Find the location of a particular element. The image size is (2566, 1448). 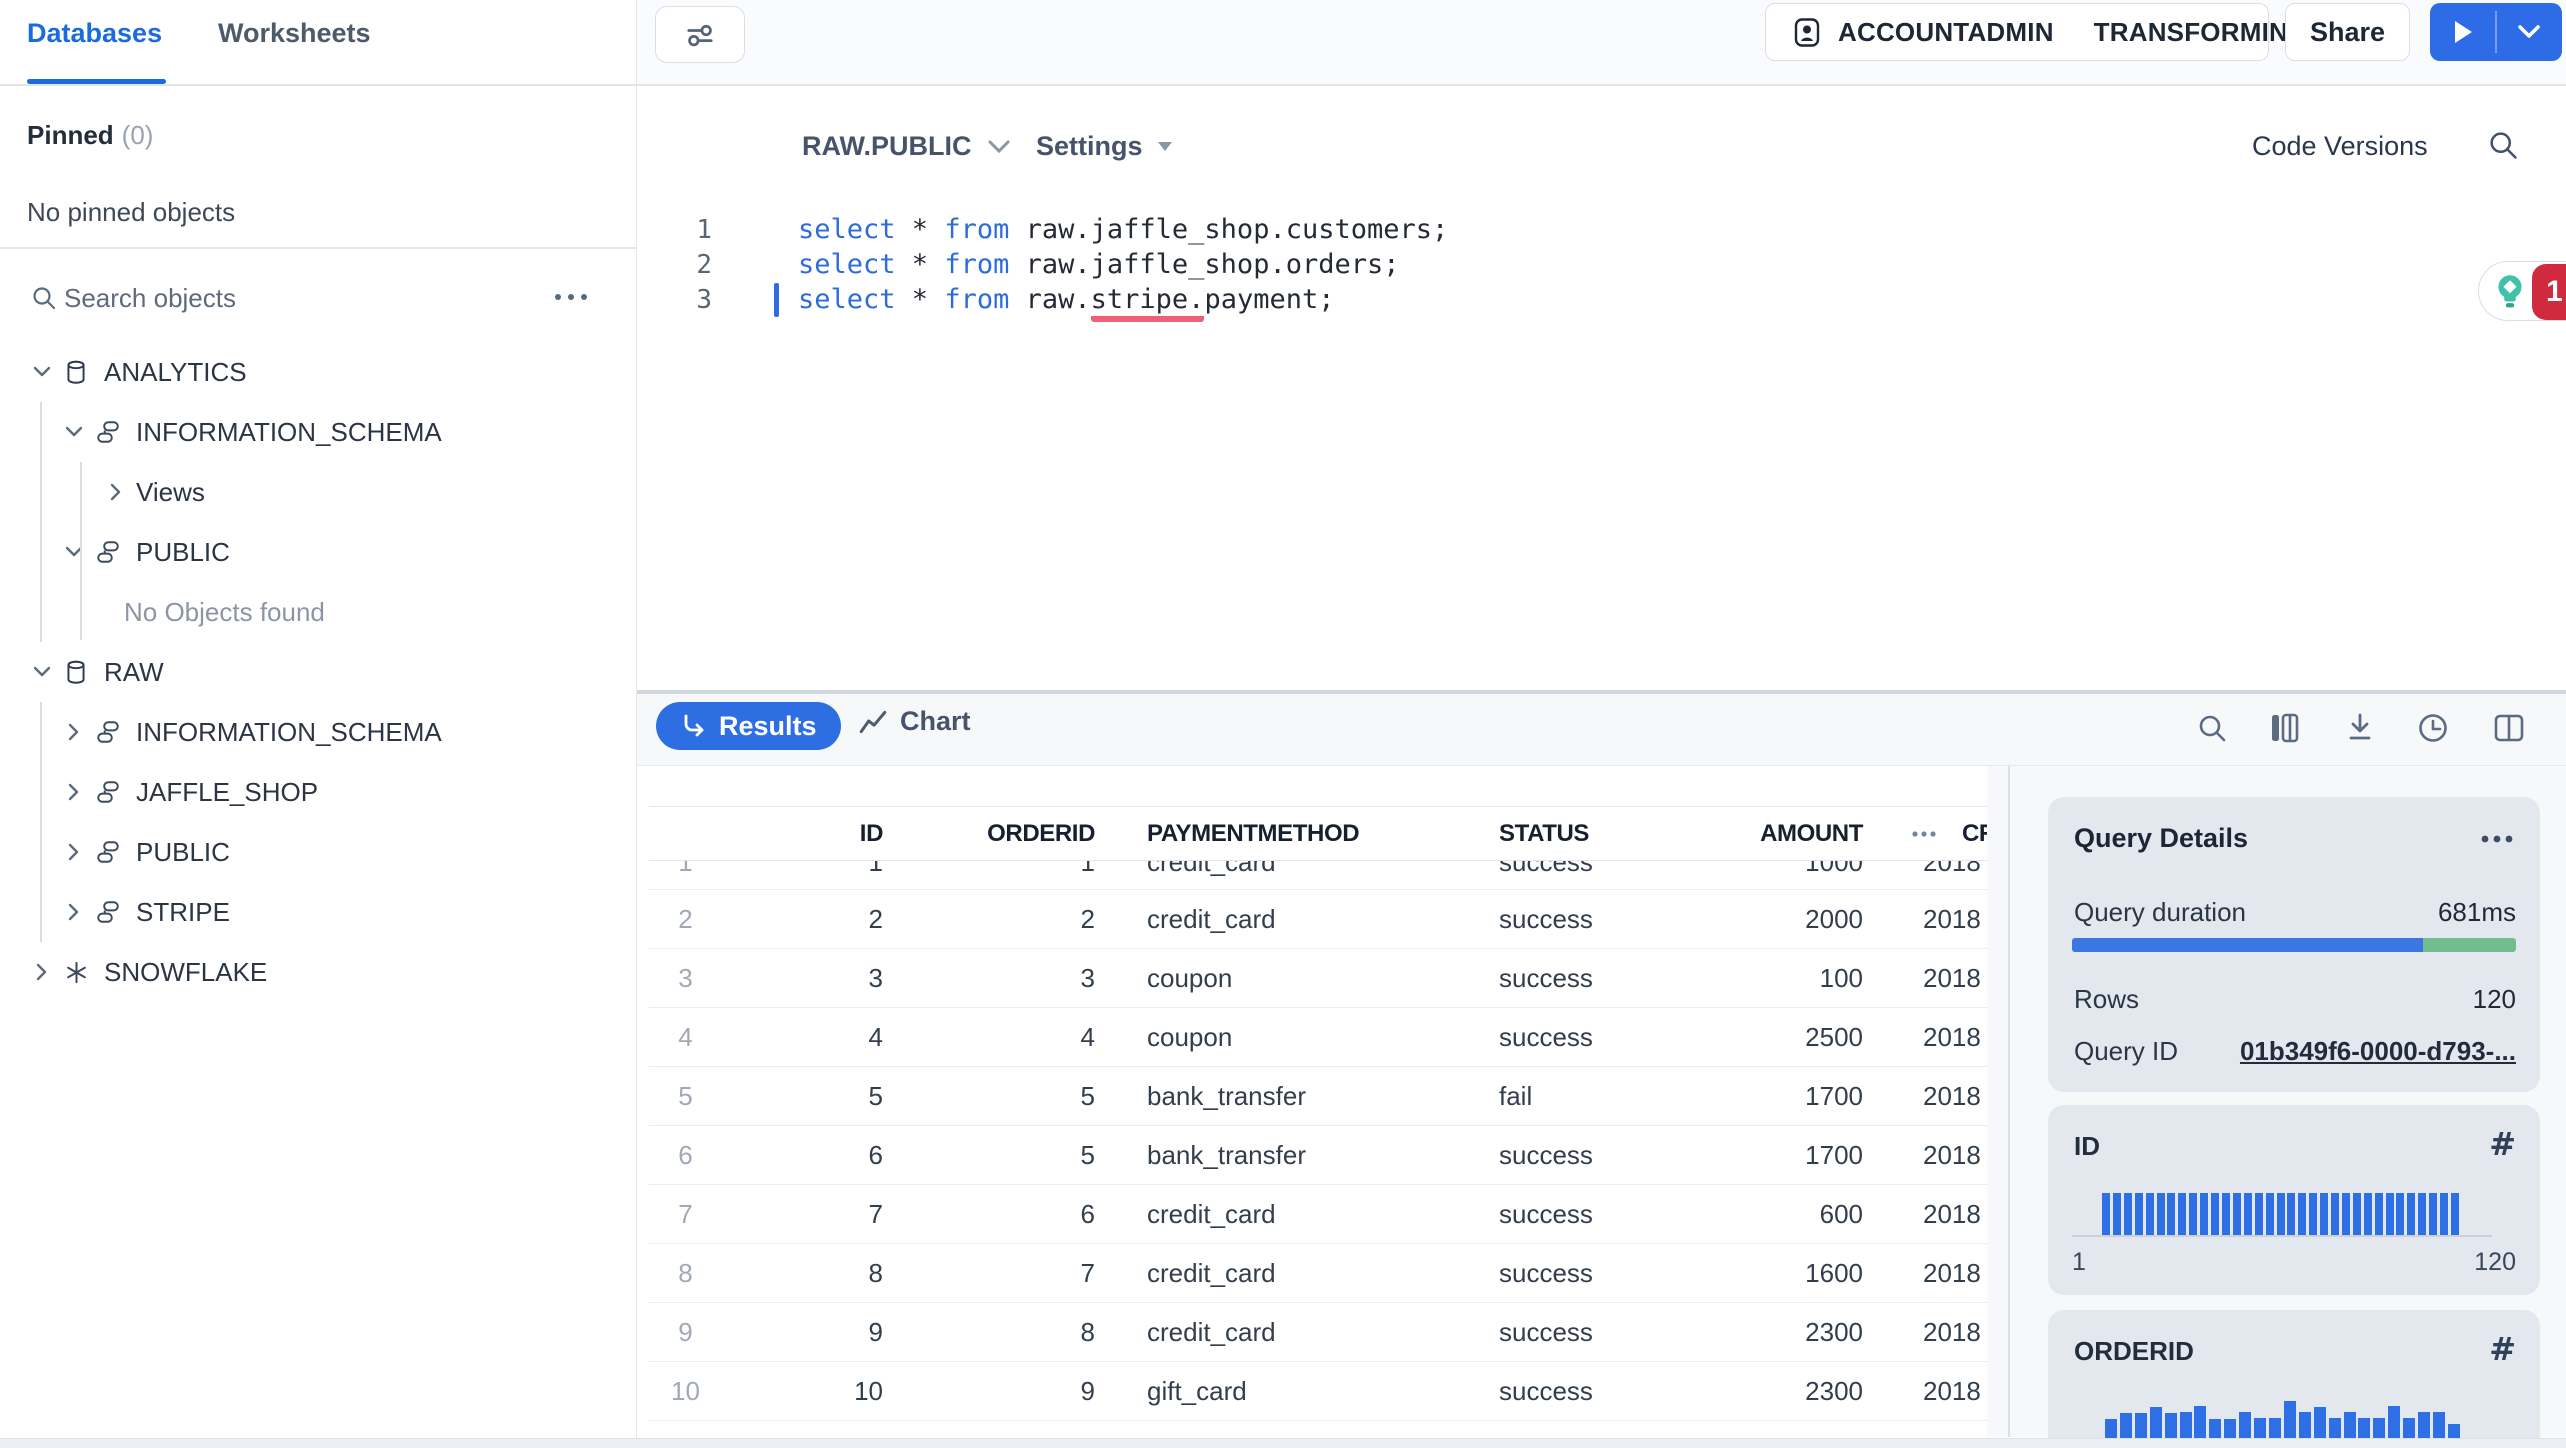

cell-rownum: 5 is located at coordinates (685, 1096).